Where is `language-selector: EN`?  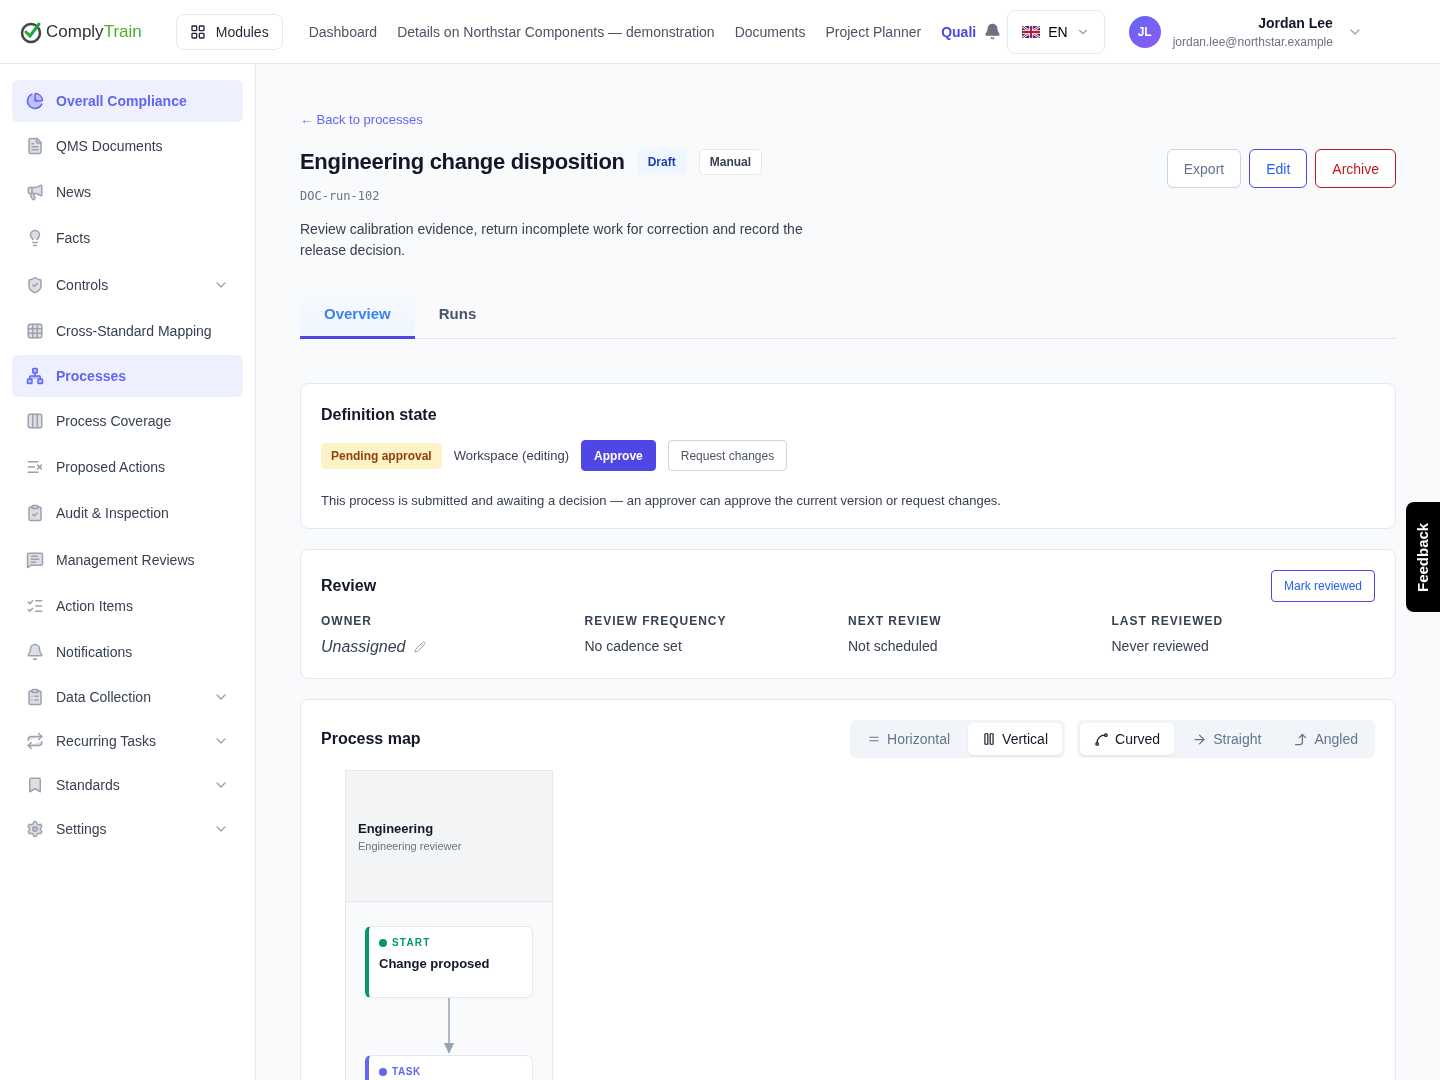 language-selector: EN is located at coordinates (1056, 31).